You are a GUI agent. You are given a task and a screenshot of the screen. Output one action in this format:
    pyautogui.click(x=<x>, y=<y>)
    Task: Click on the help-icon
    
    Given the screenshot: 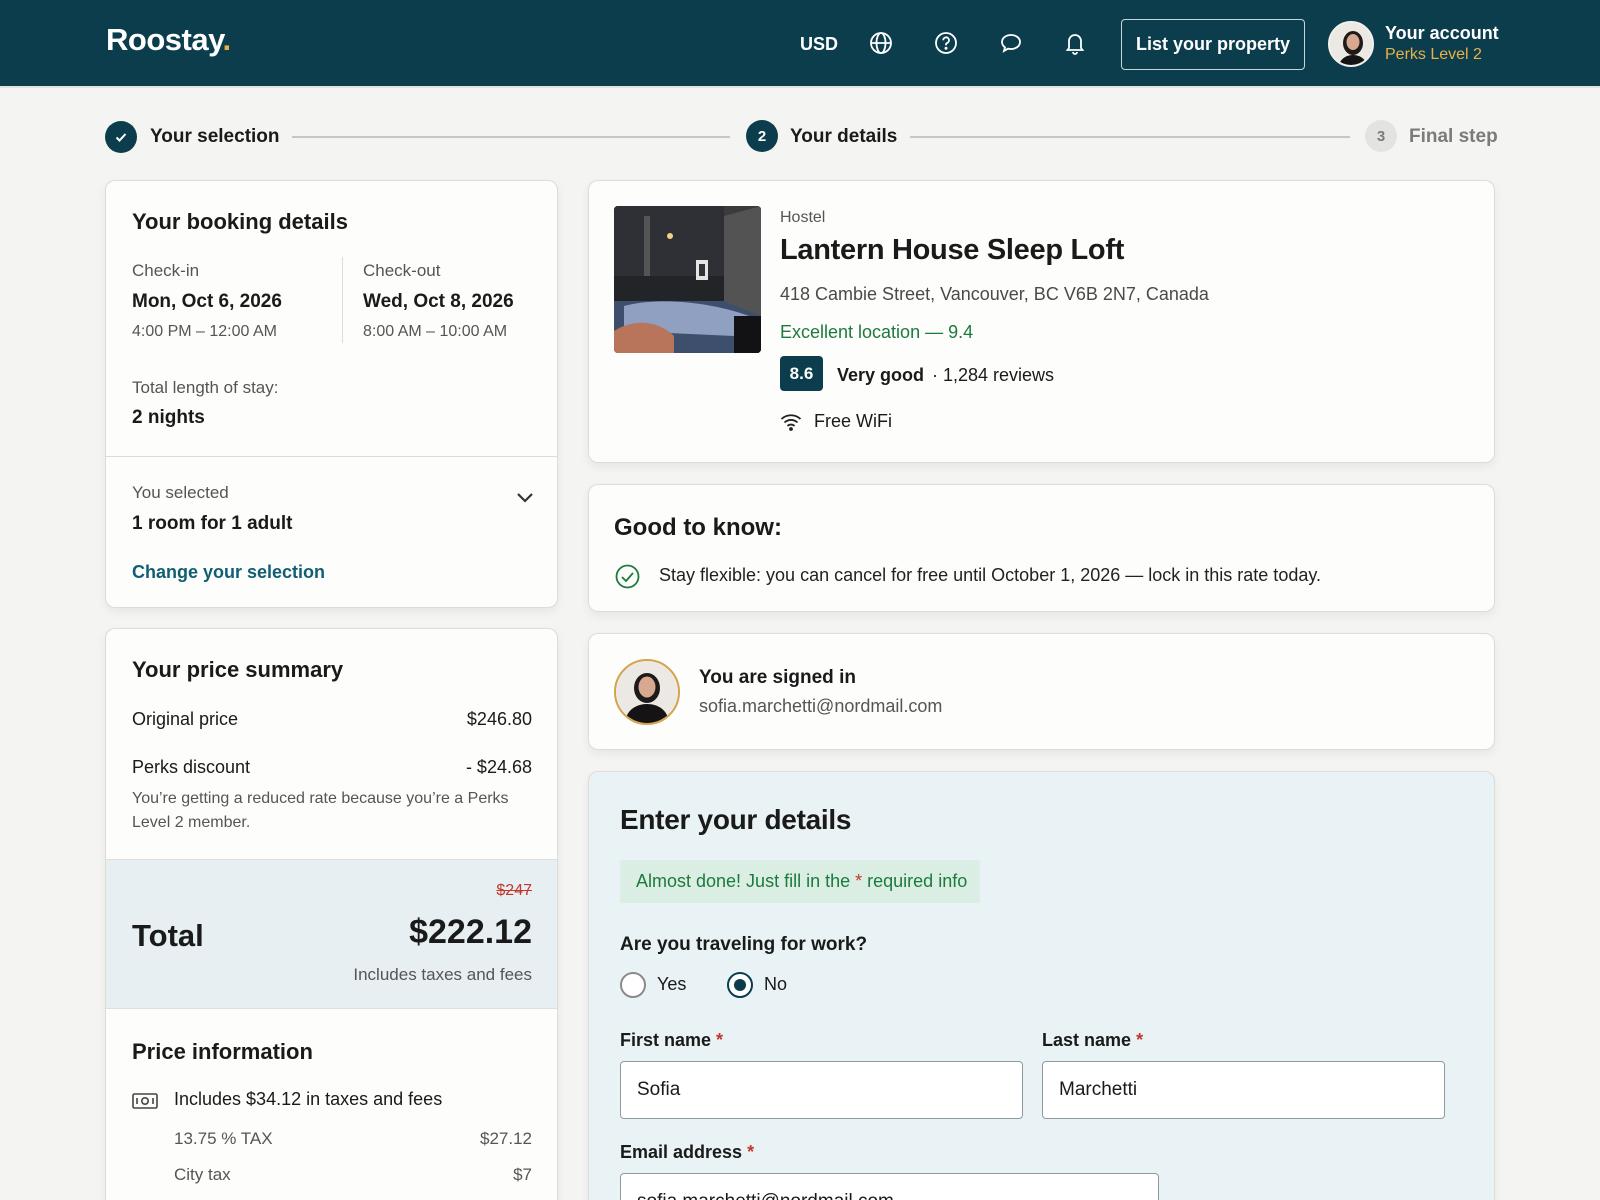 What is the action you would take?
    pyautogui.click(x=946, y=43)
    